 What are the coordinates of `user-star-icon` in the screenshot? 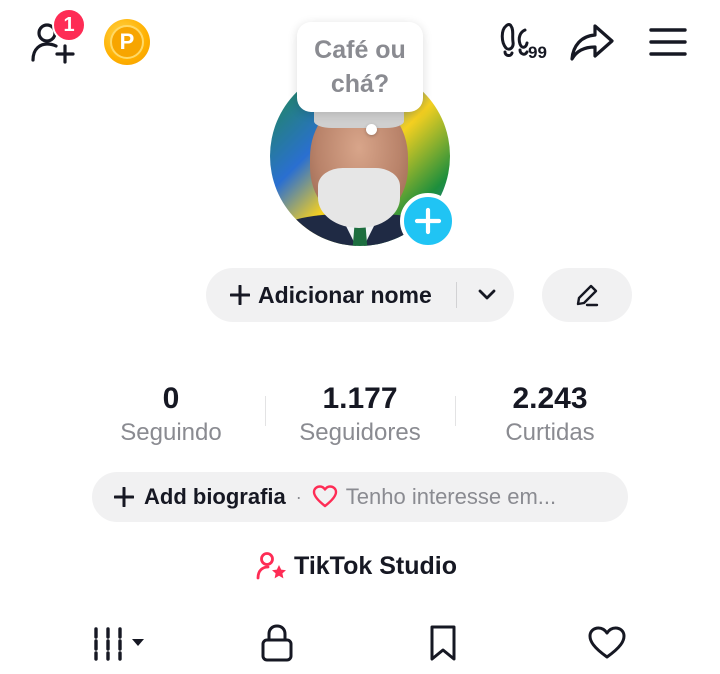 It's located at (271, 566).